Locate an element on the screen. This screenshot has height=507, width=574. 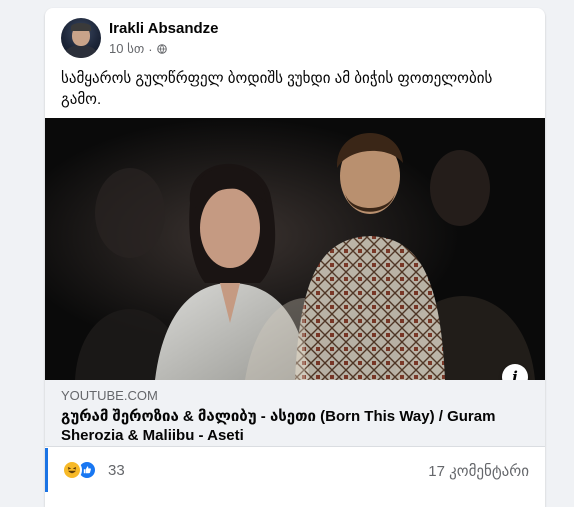
author-avatar is located at coordinates (81, 38).